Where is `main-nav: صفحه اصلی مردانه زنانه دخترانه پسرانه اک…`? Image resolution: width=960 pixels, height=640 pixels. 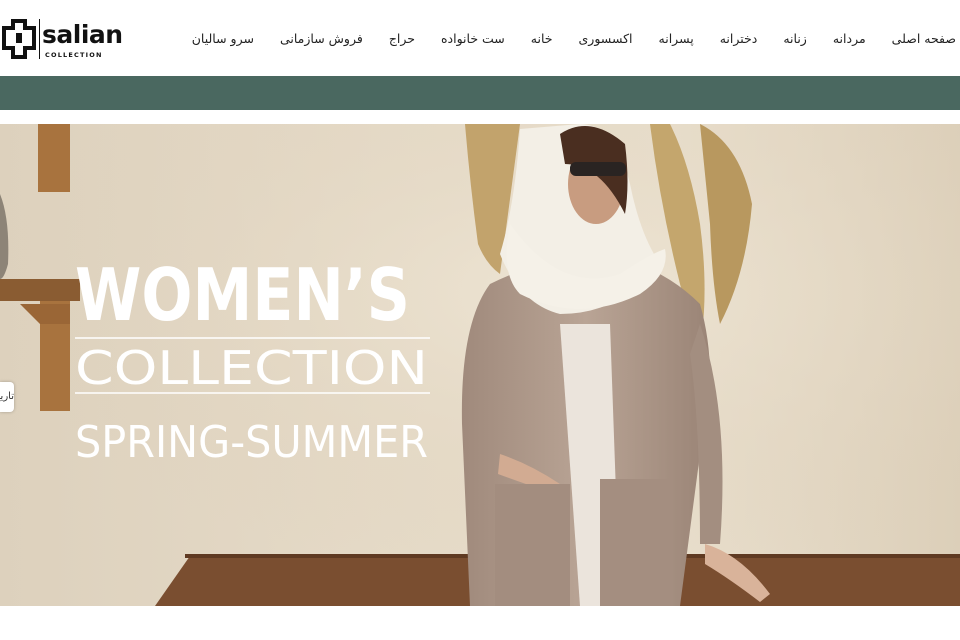
main-nav: صفحه اصلی مردانه زنانه دخترانه پسرانه اک… is located at coordinates (574, 38).